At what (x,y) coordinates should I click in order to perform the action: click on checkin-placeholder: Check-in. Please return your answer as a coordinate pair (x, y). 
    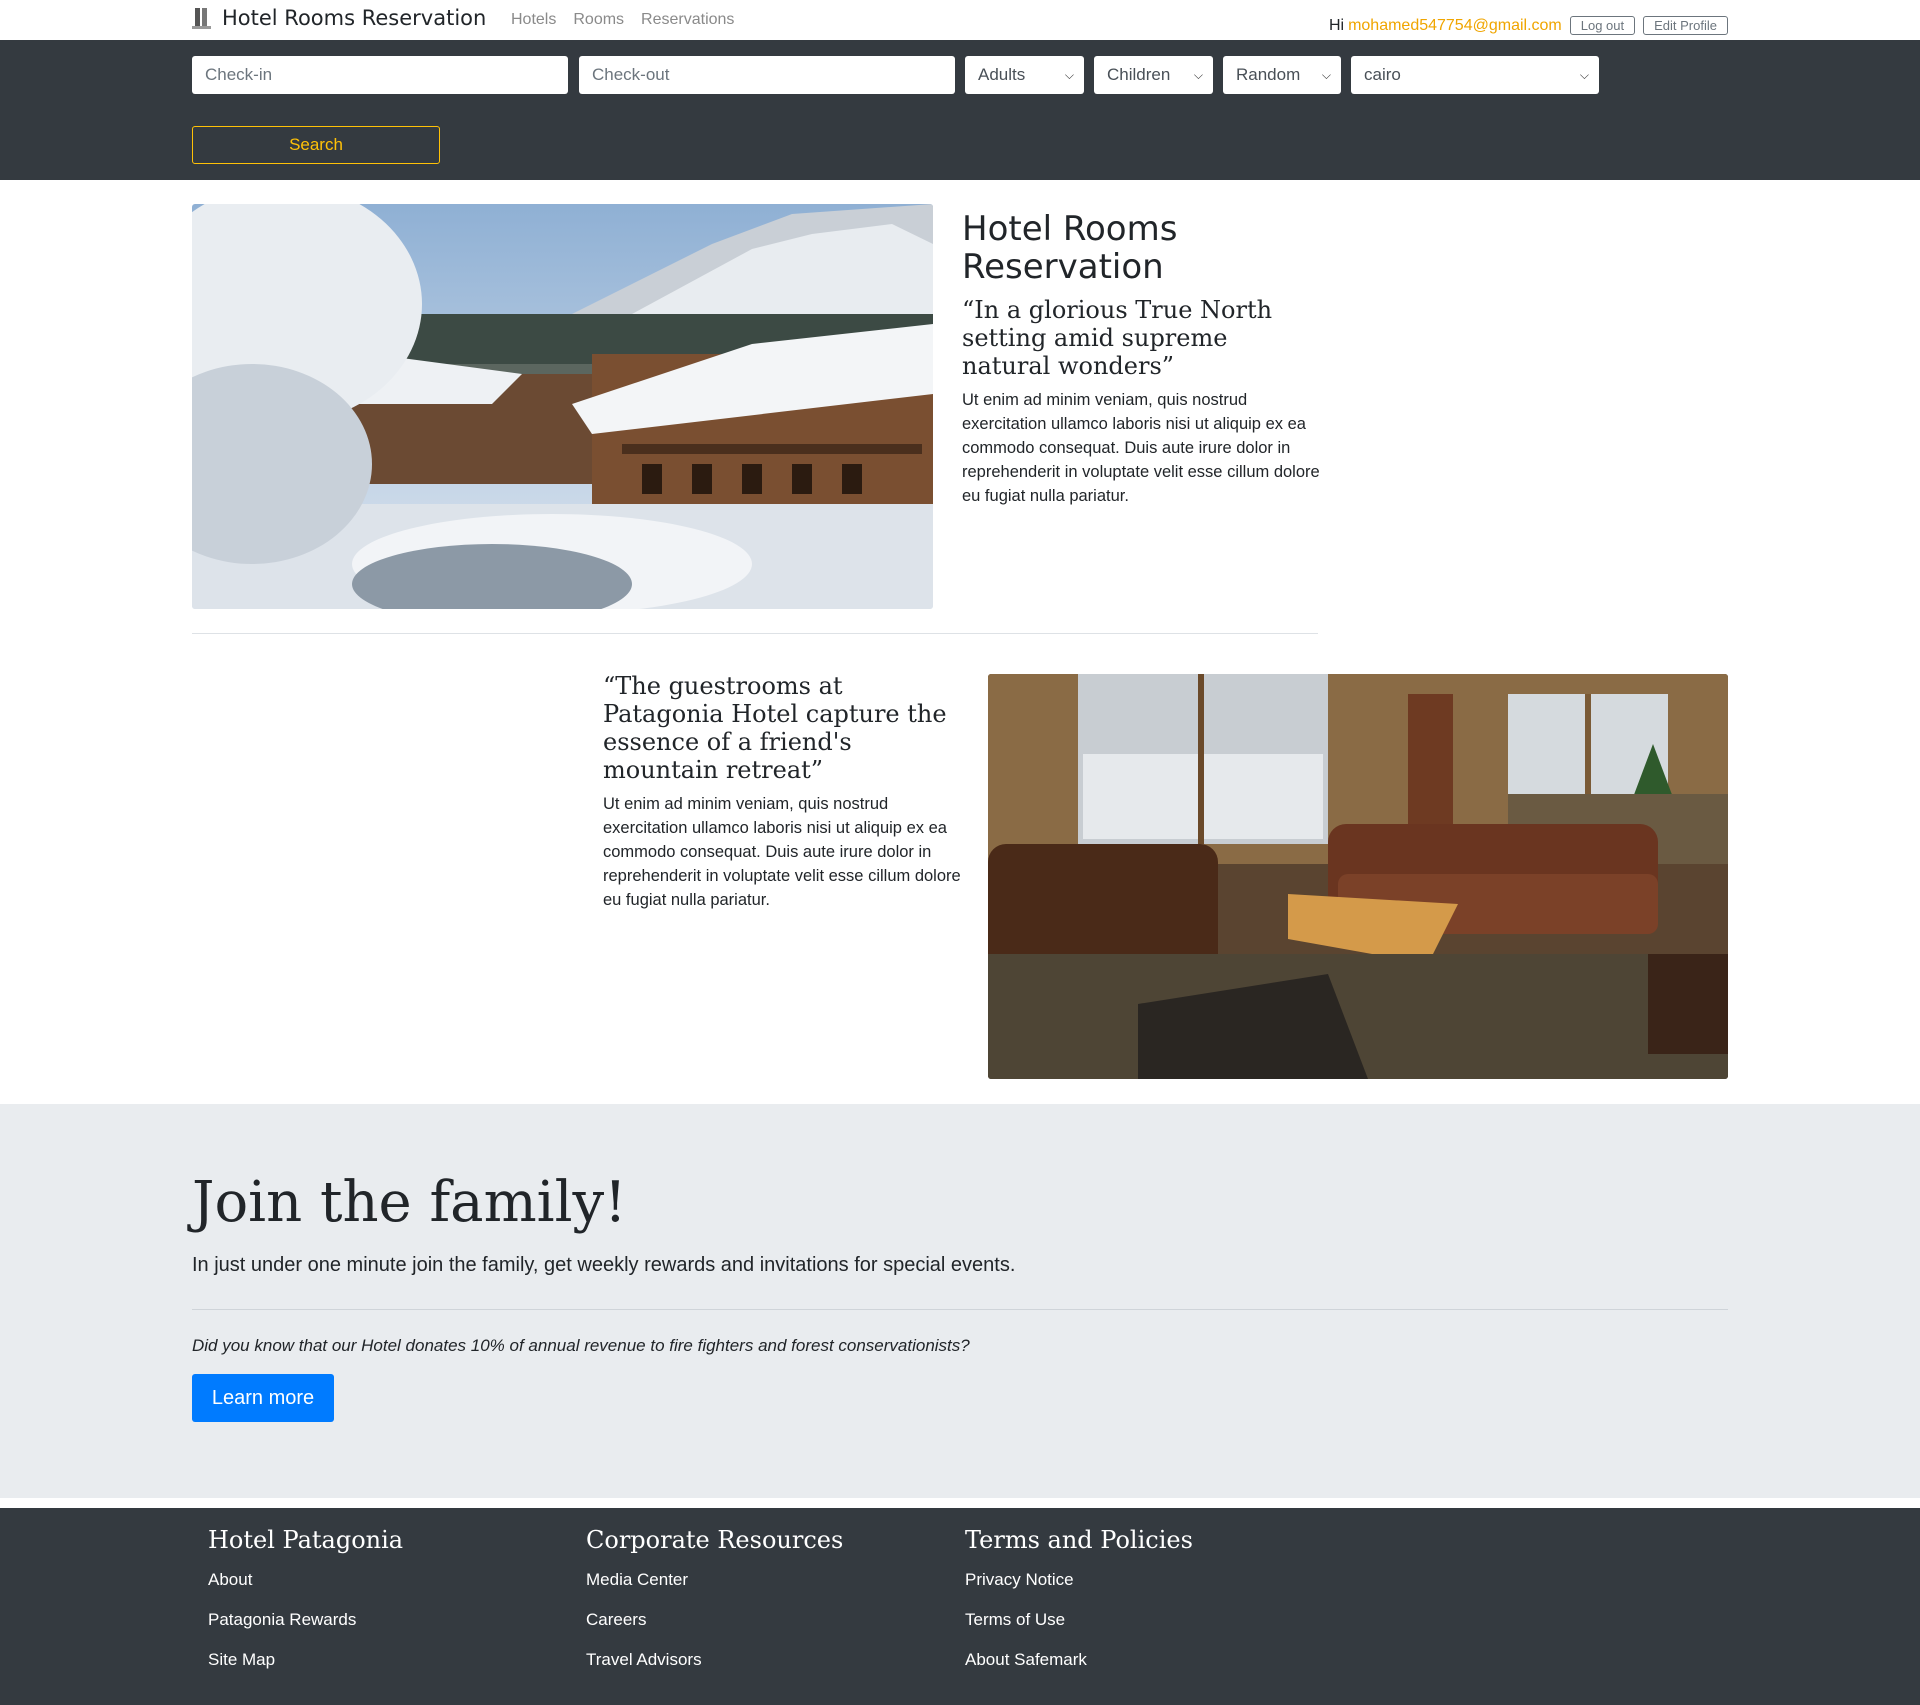
    Looking at the image, I should click on (239, 74).